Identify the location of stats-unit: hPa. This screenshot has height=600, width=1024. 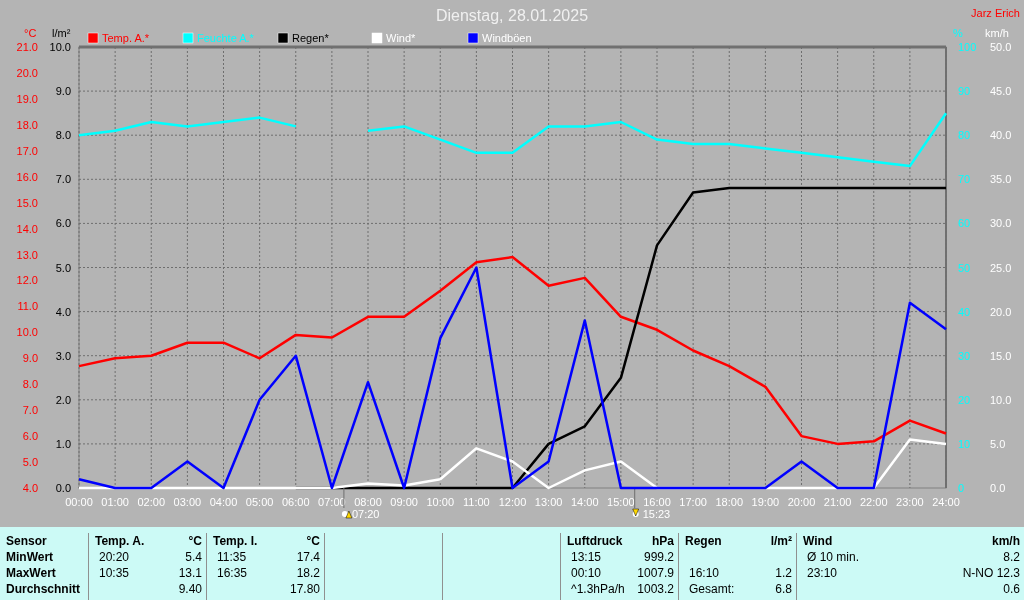
(663, 541).